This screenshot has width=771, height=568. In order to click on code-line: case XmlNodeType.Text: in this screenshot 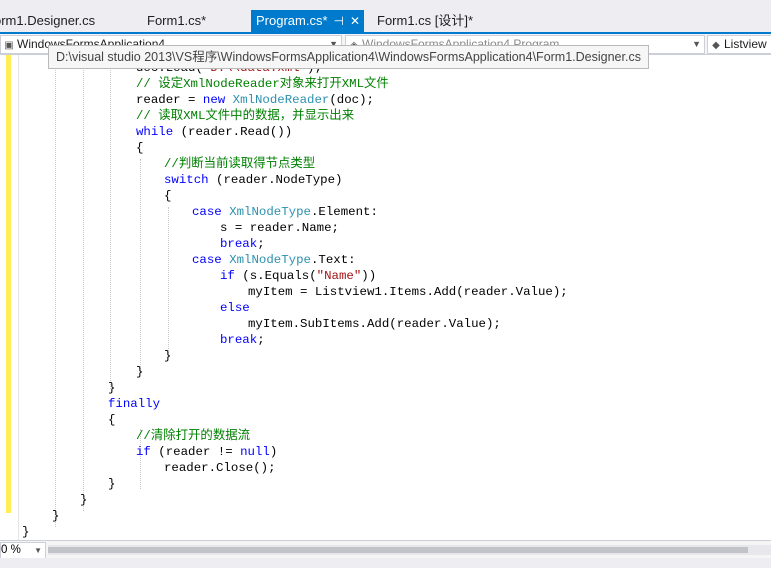, I will do `click(274, 260)`.